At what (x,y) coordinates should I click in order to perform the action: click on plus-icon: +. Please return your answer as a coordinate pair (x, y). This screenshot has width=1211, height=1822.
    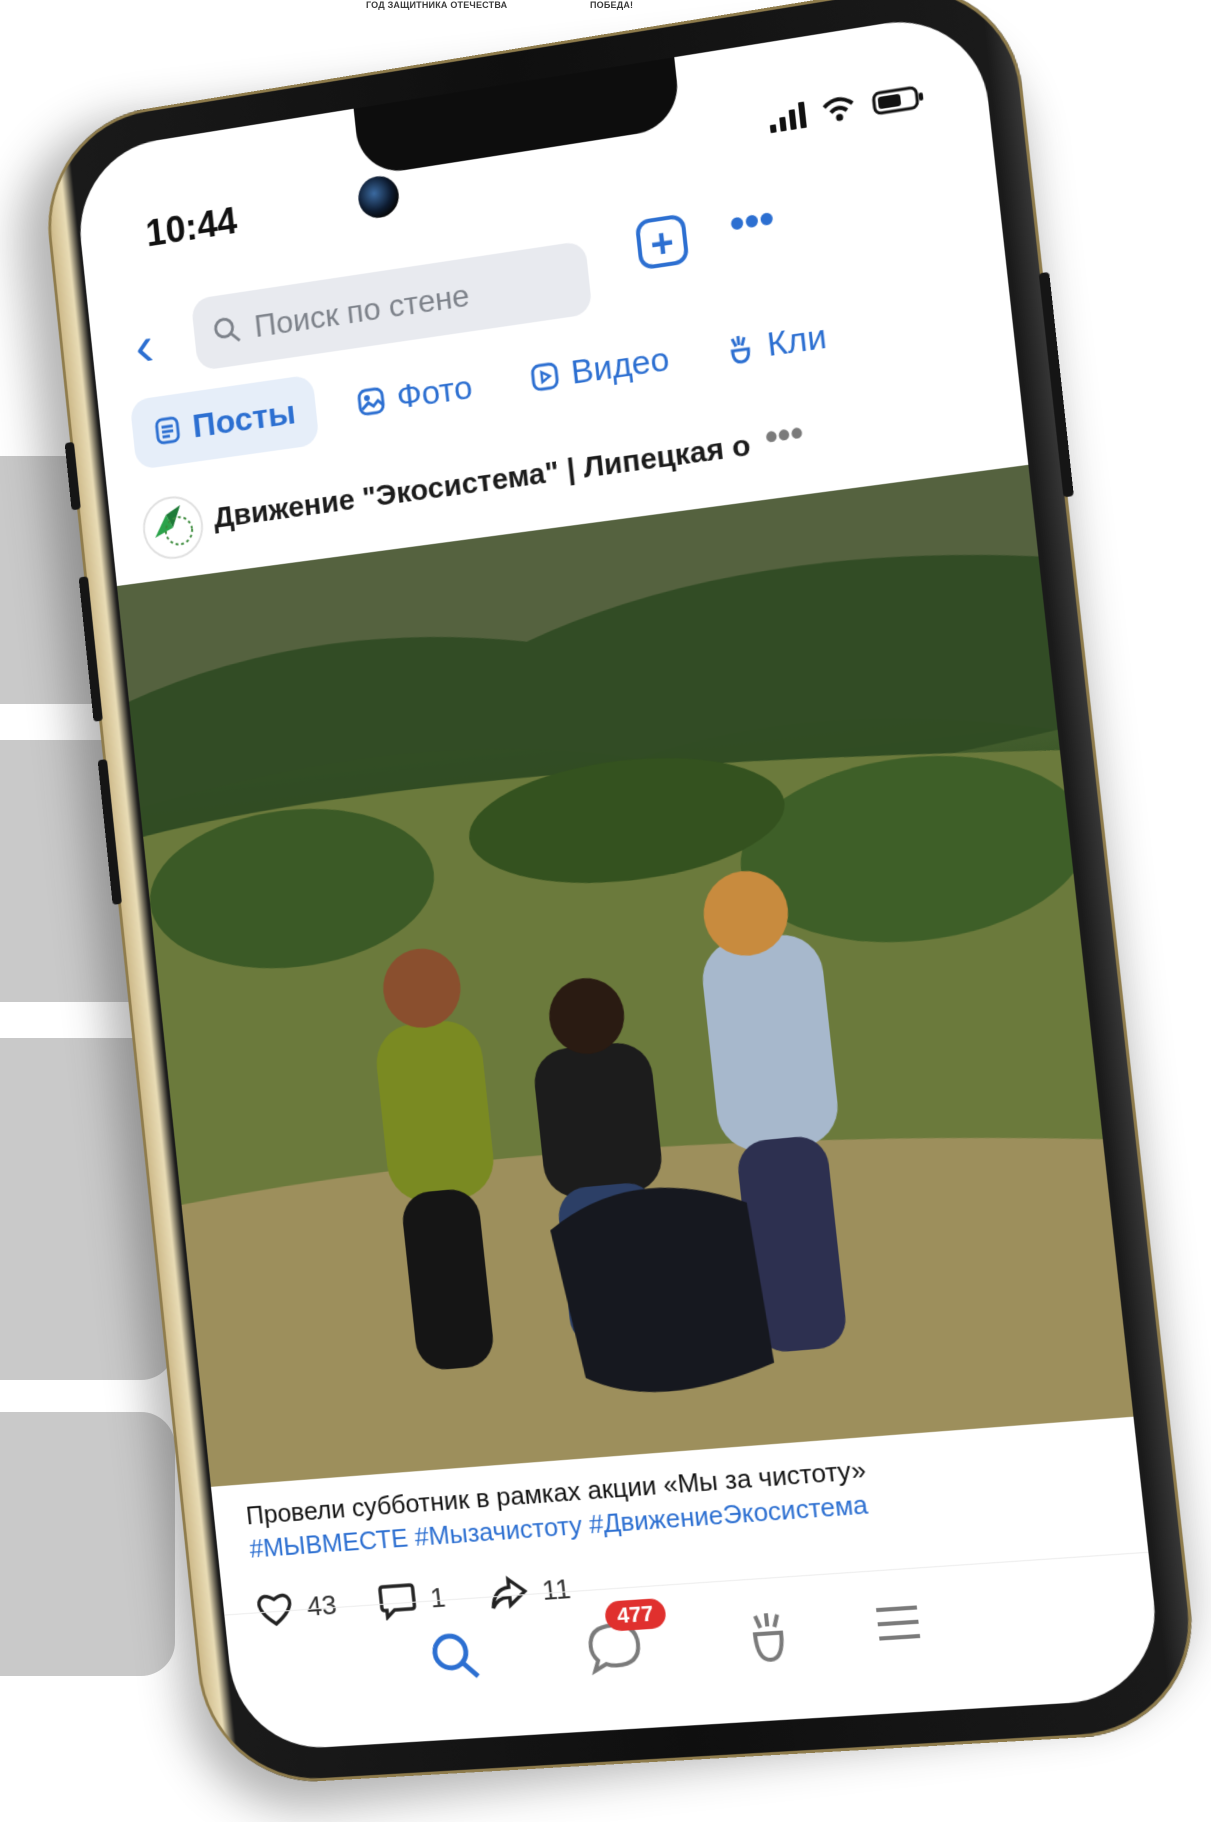
    Looking at the image, I should click on (662, 243).